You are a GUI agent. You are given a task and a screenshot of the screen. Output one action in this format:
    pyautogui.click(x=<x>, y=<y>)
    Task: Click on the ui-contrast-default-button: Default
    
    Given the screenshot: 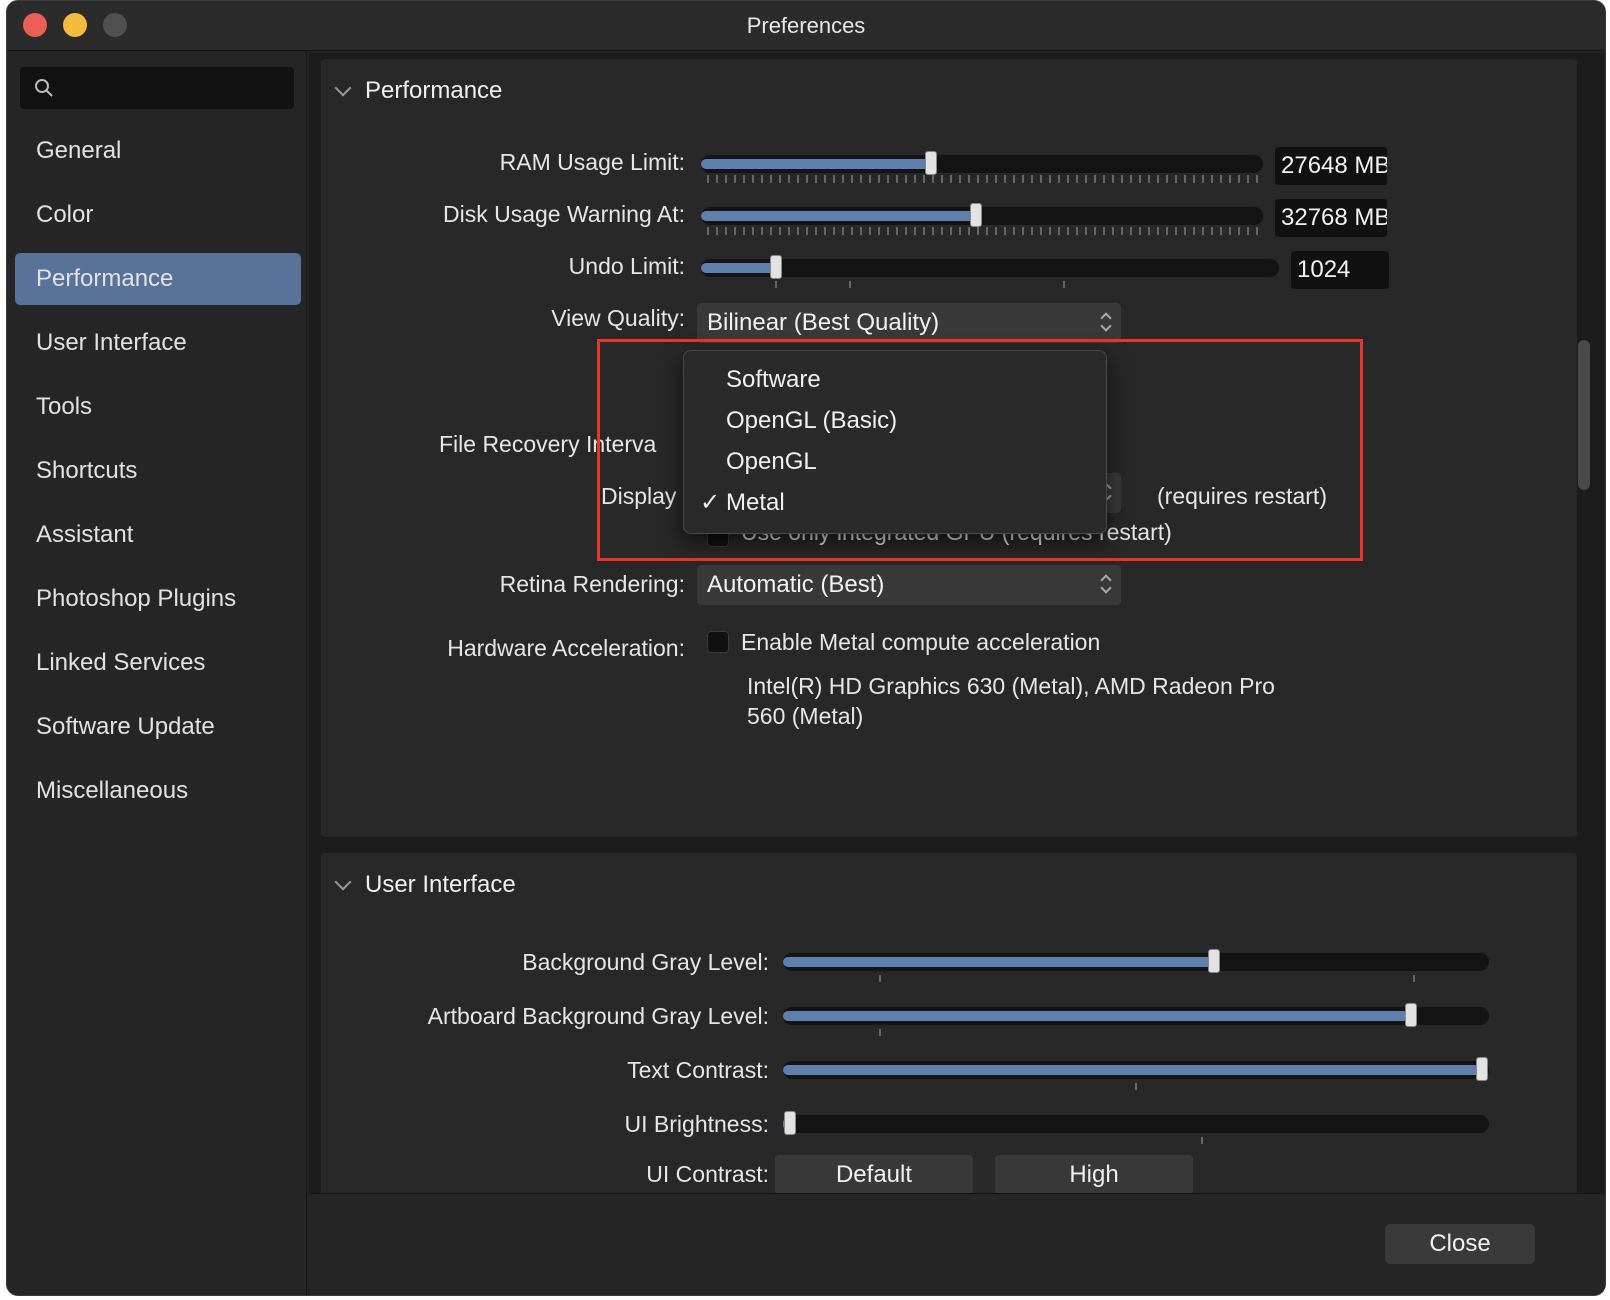 What is the action you would take?
    pyautogui.click(x=874, y=1174)
    